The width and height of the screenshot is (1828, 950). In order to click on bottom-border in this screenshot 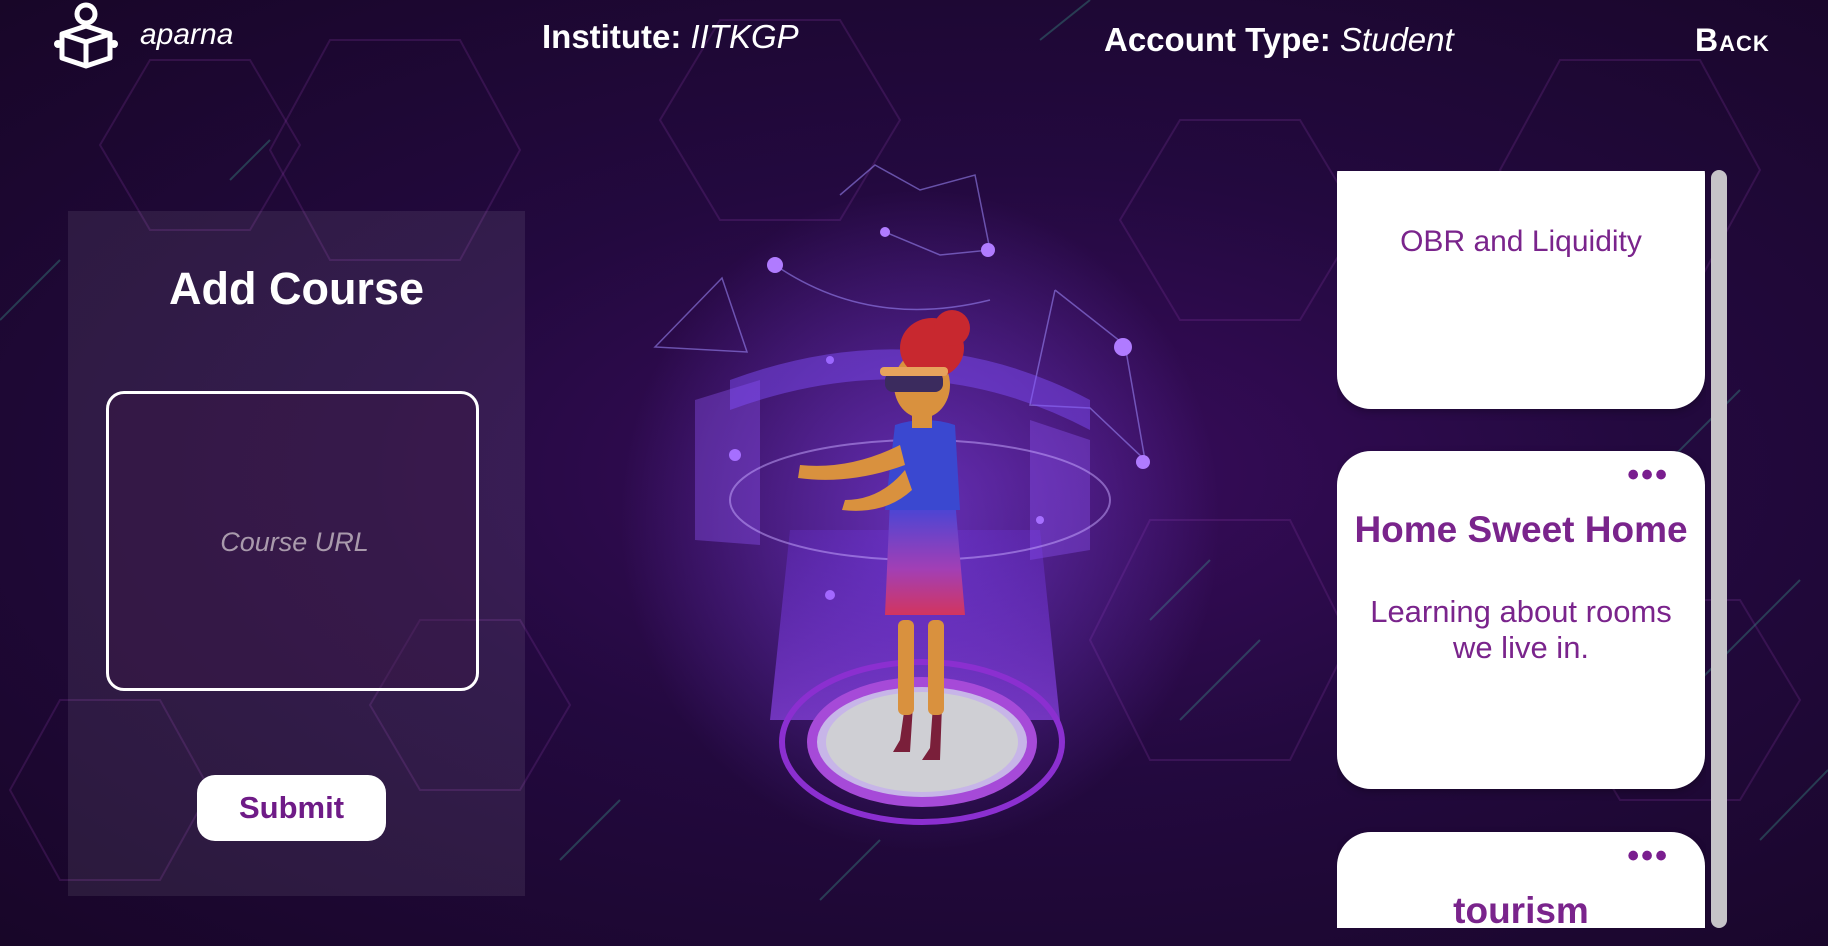, I will do `click(914, 948)`.